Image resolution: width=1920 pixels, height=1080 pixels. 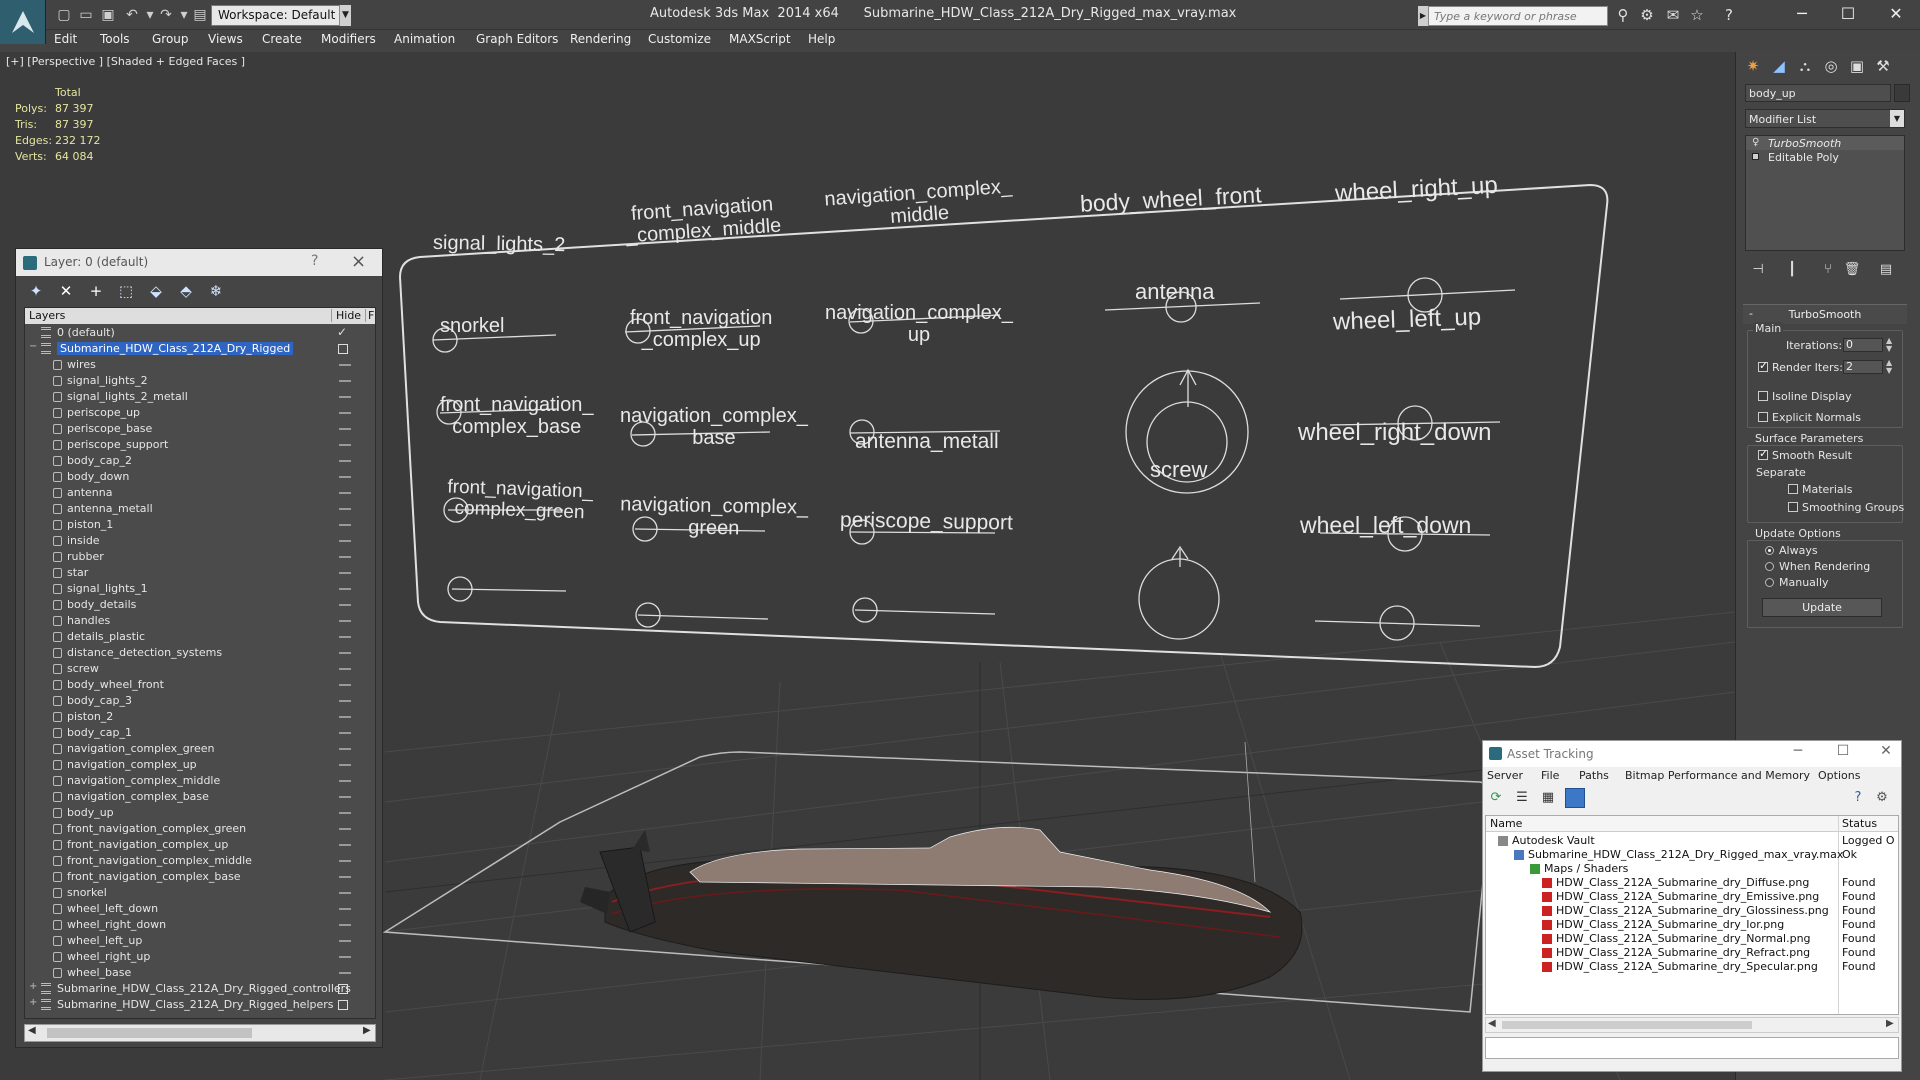 I want to click on menu-views: Views, so click(x=225, y=39).